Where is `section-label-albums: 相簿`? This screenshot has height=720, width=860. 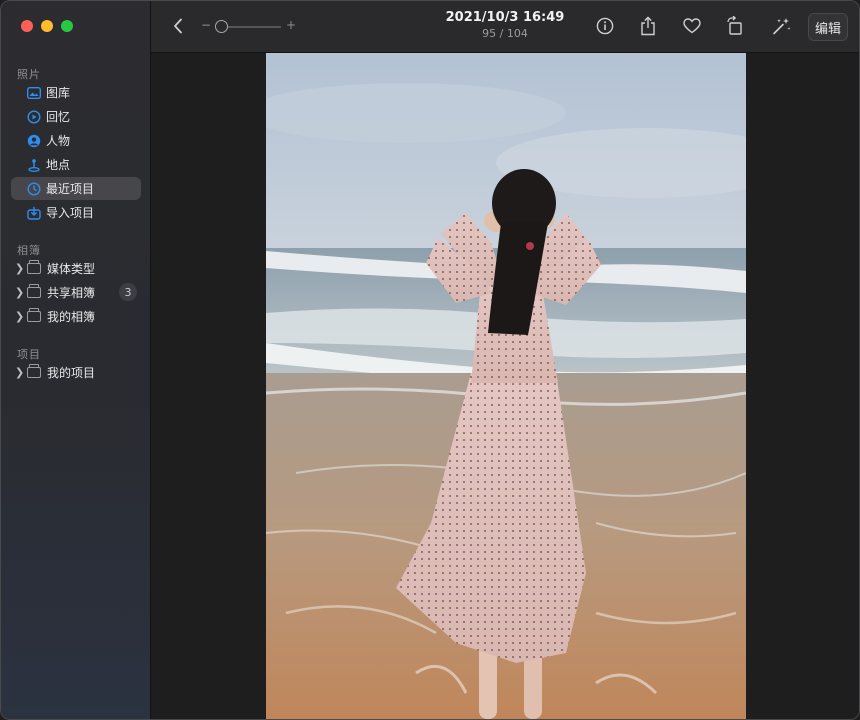 section-label-albums: 相簿 is located at coordinates (29, 250).